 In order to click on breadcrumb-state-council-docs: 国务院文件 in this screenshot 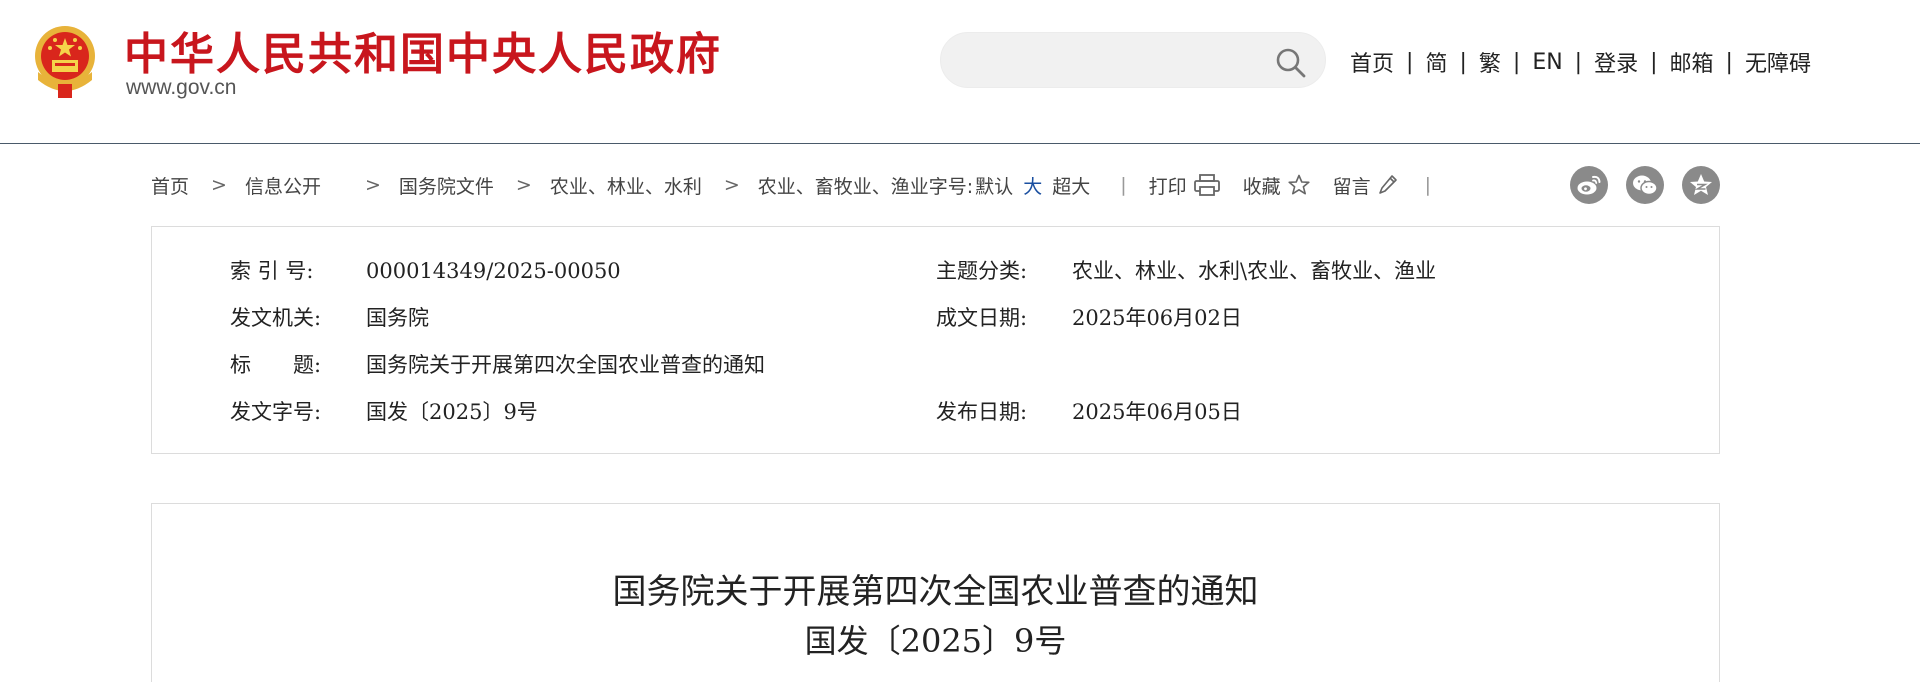, I will do `click(446, 185)`.